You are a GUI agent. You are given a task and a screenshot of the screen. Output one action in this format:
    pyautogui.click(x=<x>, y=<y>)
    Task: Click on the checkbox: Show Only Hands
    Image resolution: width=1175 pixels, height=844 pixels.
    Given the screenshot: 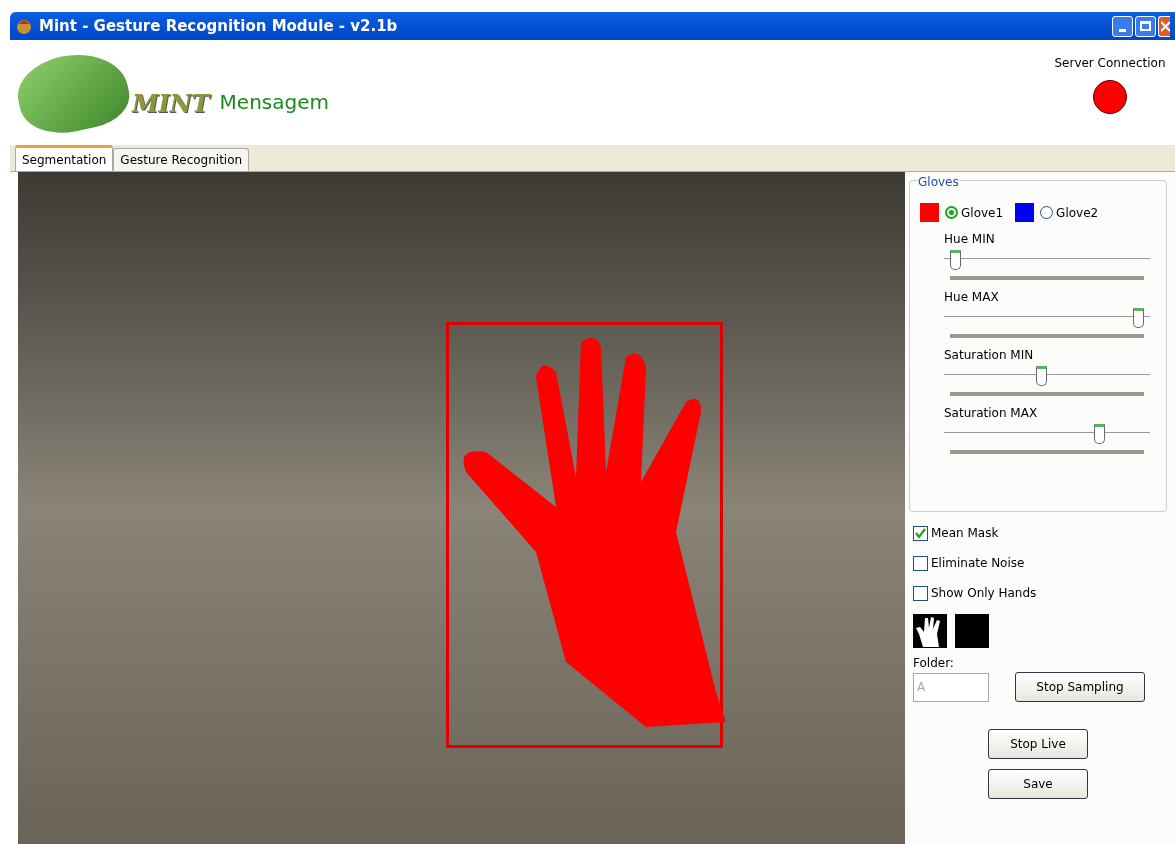 What is the action you would take?
    pyautogui.click(x=1040, y=593)
    